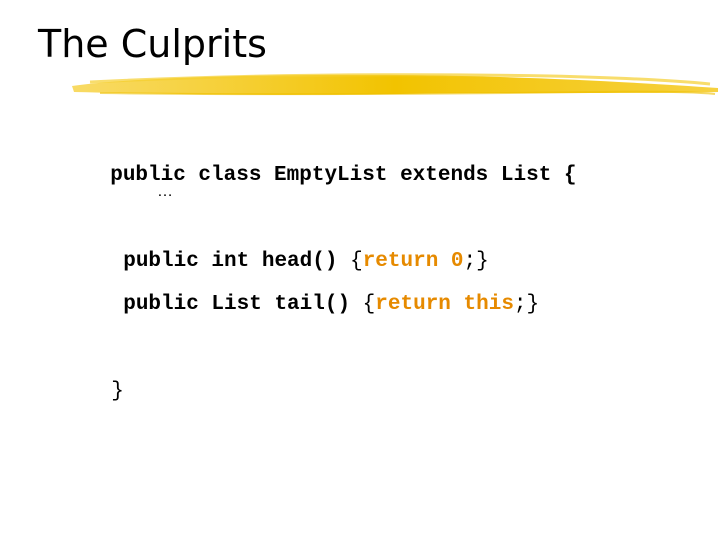 This screenshot has height=540, width=720. What do you see at coordinates (337, 304) in the screenshot?
I see `code-tail-parens: ()` at bounding box center [337, 304].